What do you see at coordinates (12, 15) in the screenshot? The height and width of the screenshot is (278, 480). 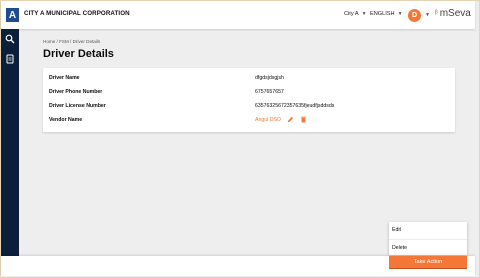 I see `city-logo: A` at bounding box center [12, 15].